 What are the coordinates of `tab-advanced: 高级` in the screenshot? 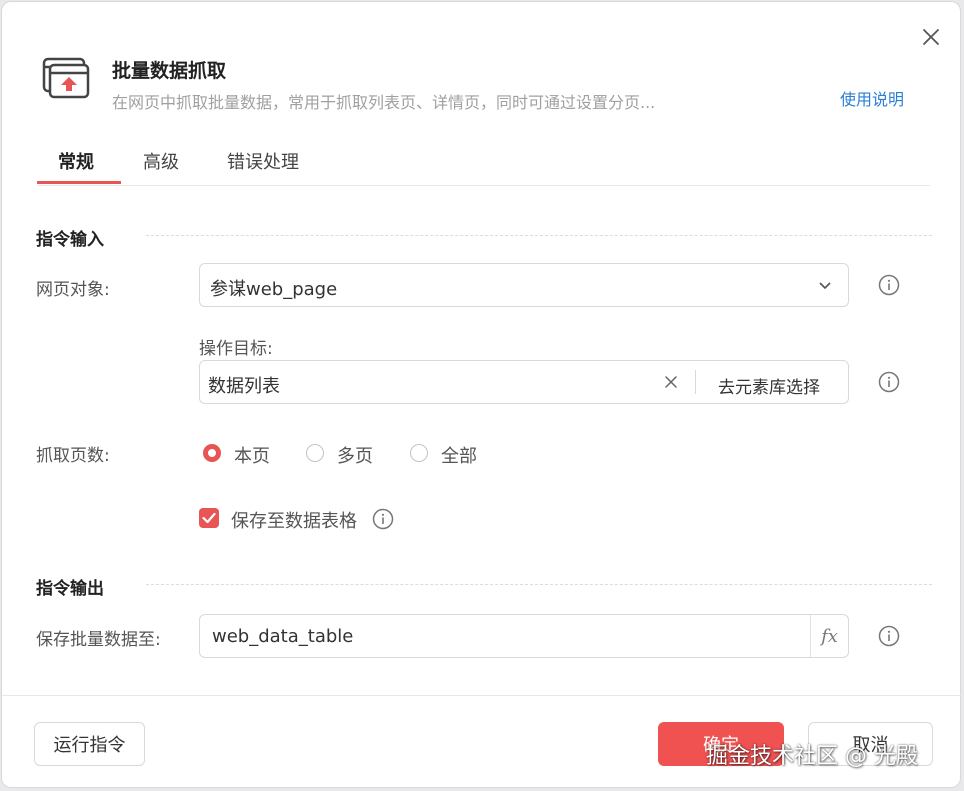 It's located at (161, 161).